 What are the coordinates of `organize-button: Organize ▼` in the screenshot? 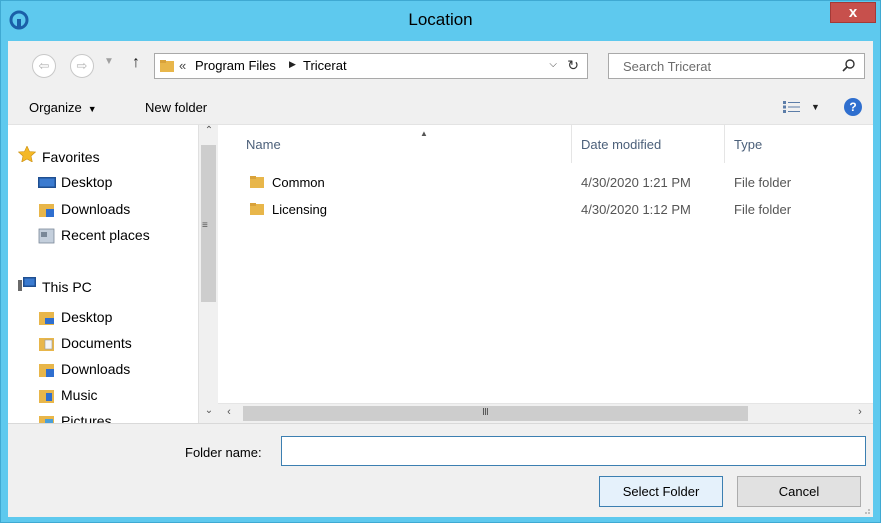 It's located at (63, 107).